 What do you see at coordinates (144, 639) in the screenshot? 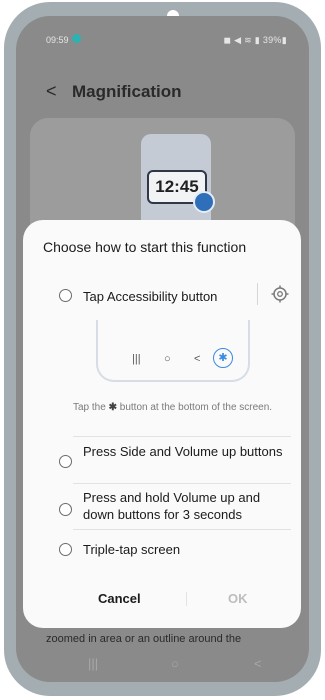
I see `background-description: zoomed in area or an outline around the` at bounding box center [144, 639].